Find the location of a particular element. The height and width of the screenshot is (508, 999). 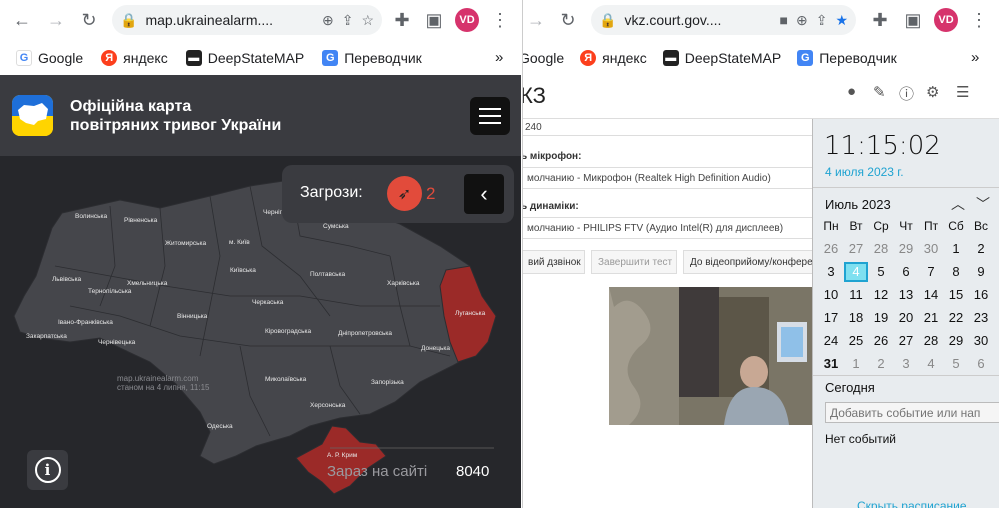

region-label: Закарпатська is located at coordinates (46, 336).